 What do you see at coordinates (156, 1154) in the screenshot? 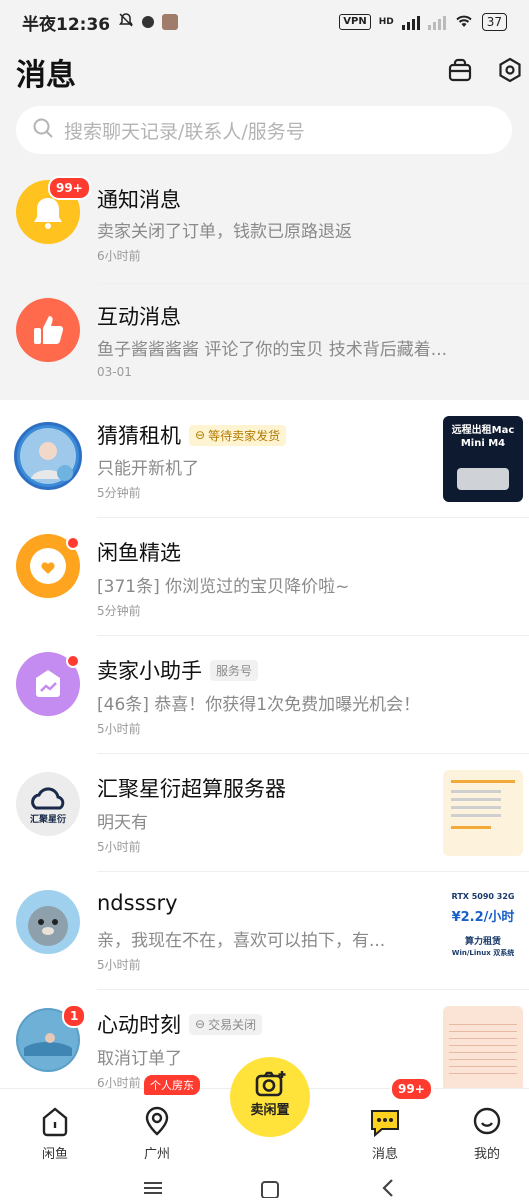
I see `nav-label: 广州` at bounding box center [156, 1154].